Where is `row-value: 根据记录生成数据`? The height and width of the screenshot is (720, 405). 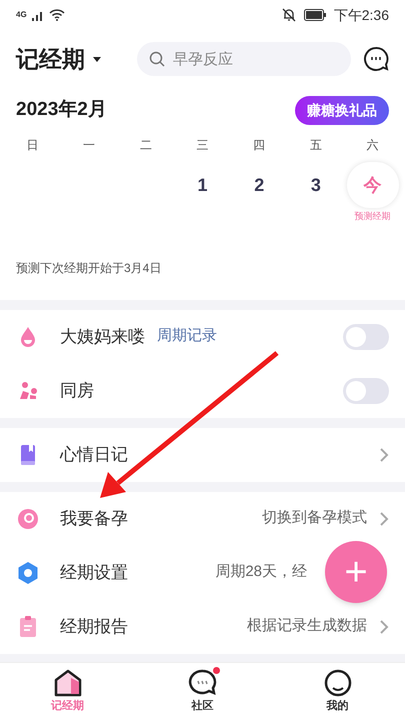 row-value: 根据记录生成数据 is located at coordinates (307, 626).